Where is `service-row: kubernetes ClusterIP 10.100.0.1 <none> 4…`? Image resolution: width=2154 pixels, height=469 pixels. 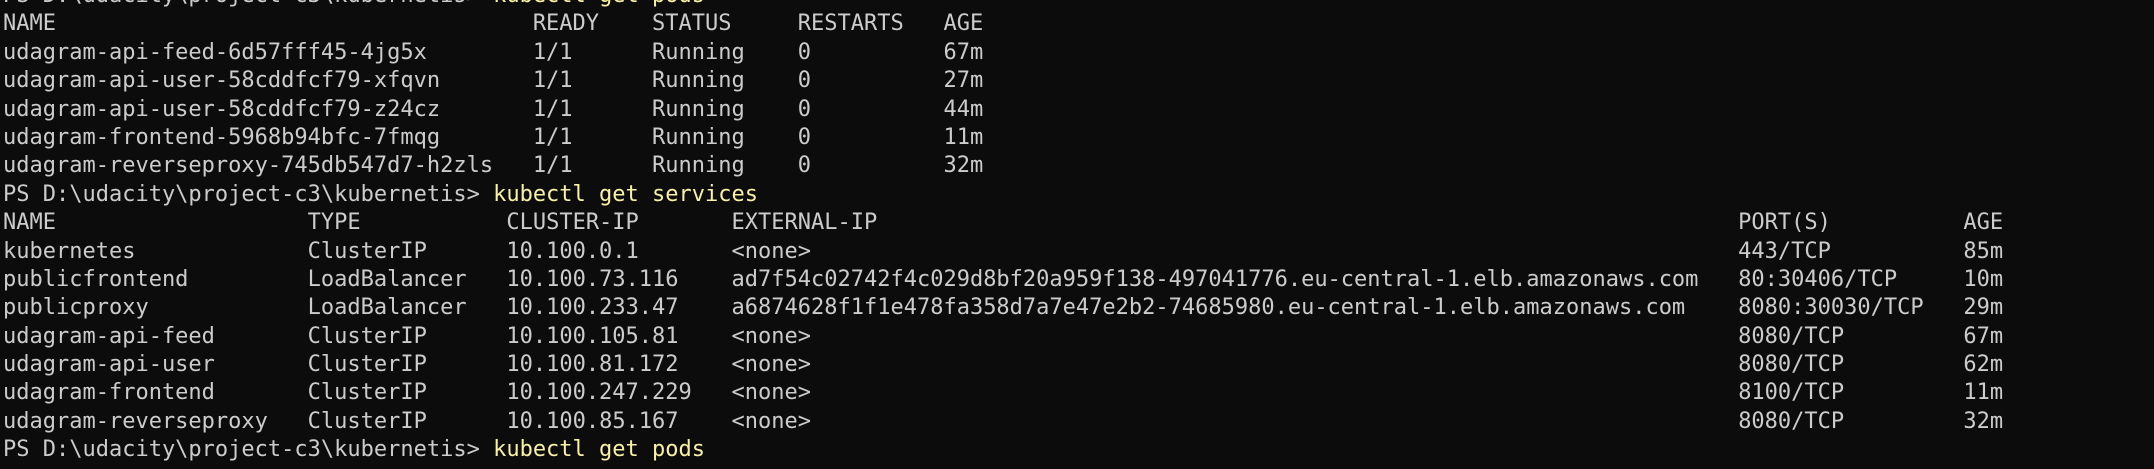
service-row: kubernetes ClusterIP 10.100.0.1 <none> 4… is located at coordinates (1003, 252).